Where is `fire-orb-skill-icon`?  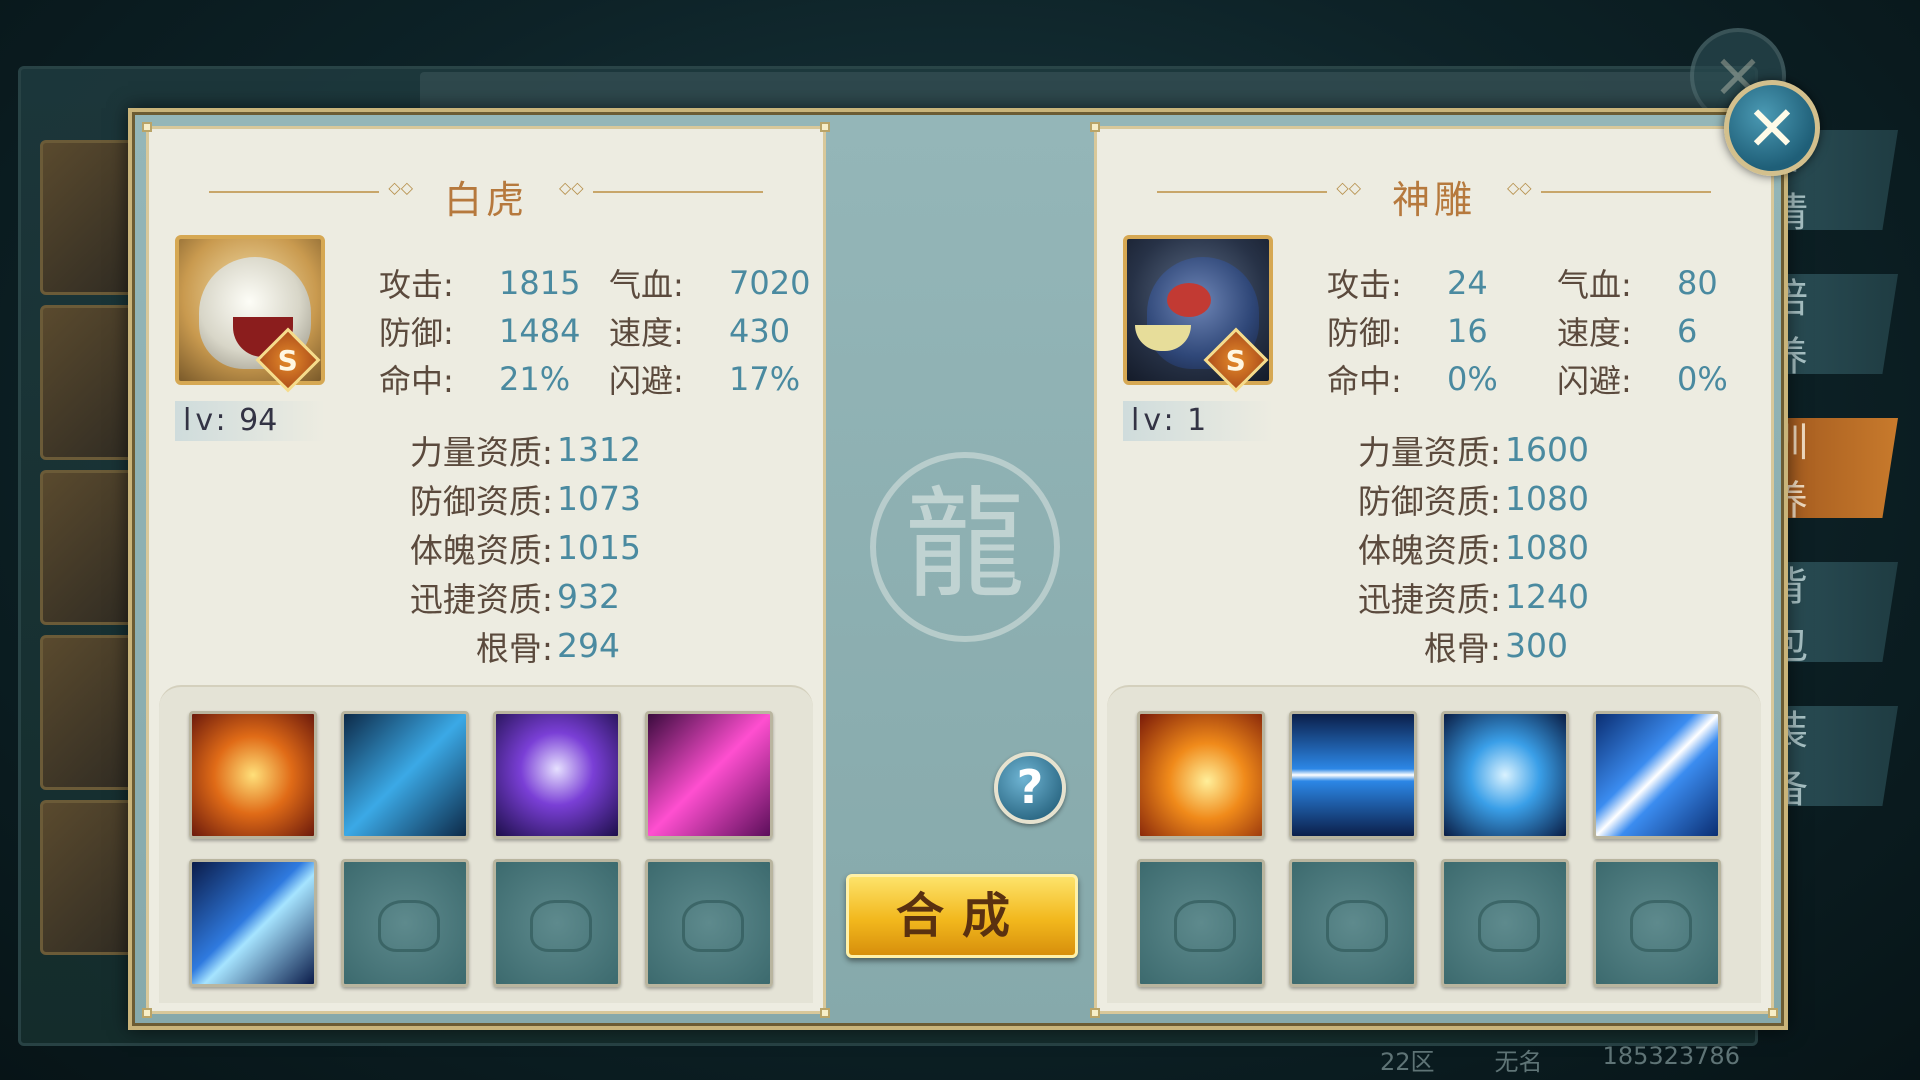
fire-orb-skill-icon is located at coordinates (253, 775).